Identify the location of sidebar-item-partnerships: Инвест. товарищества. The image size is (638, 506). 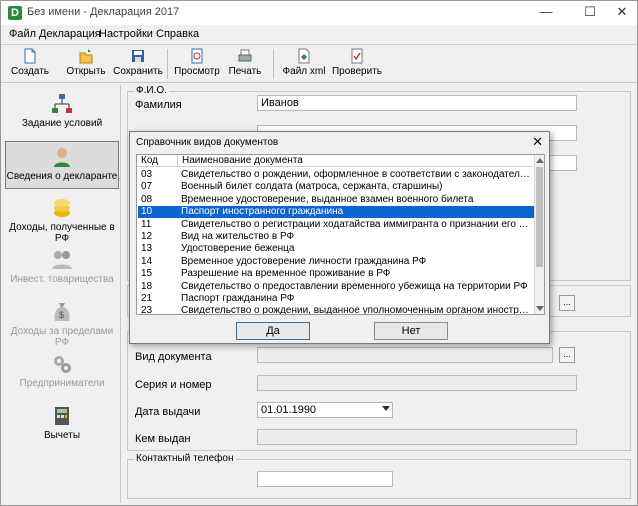
(62, 269).